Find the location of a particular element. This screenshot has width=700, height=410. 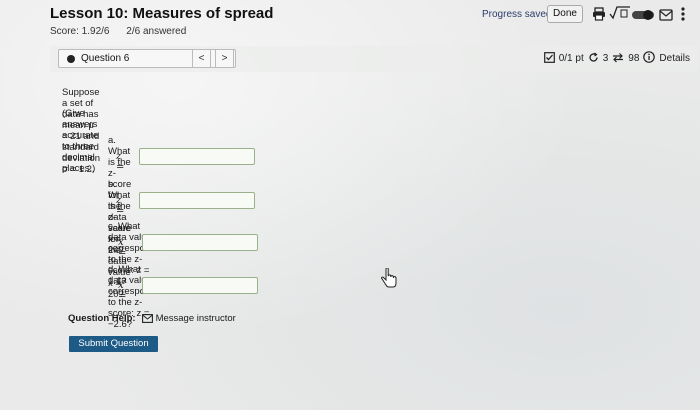

part-d-variable: x = is located at coordinates (122, 291).